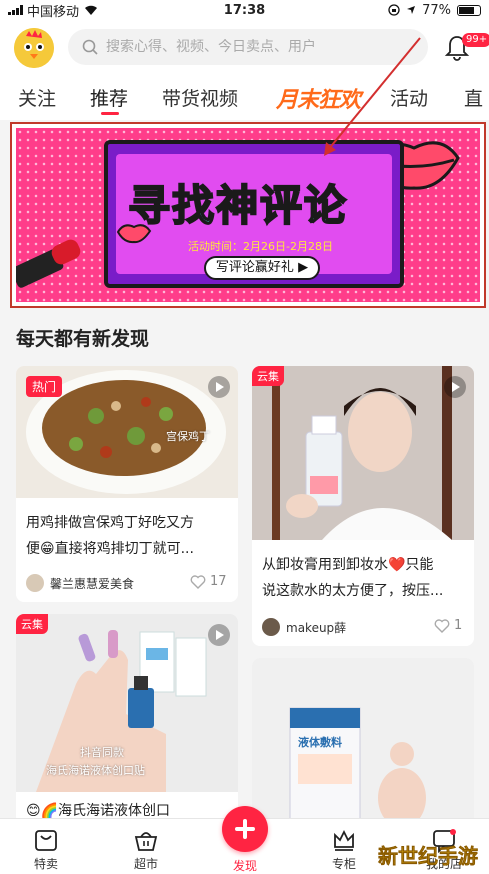 The width and height of the screenshot is (489, 874). Describe the element at coordinates (318, 98) in the screenshot. I see `tab-promo: 月末狂欢` at that location.